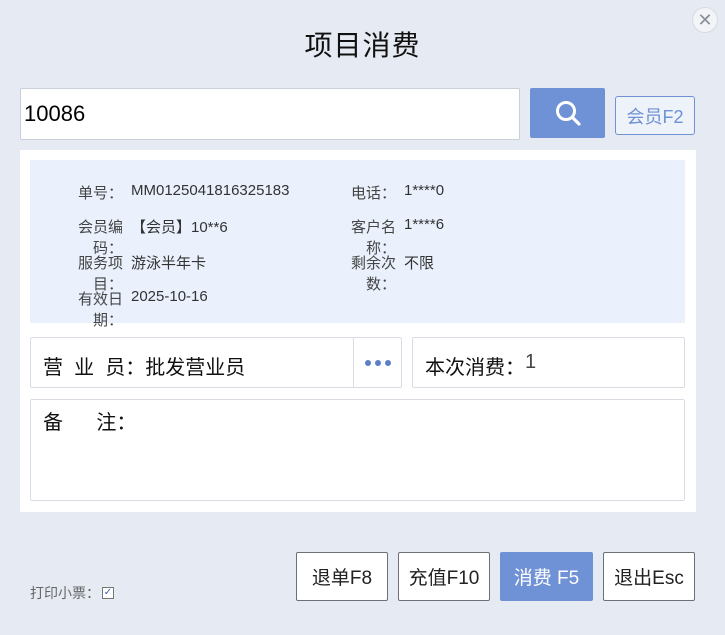  I want to click on staff-field: 营 业 员： 批发营业员, so click(216, 362).